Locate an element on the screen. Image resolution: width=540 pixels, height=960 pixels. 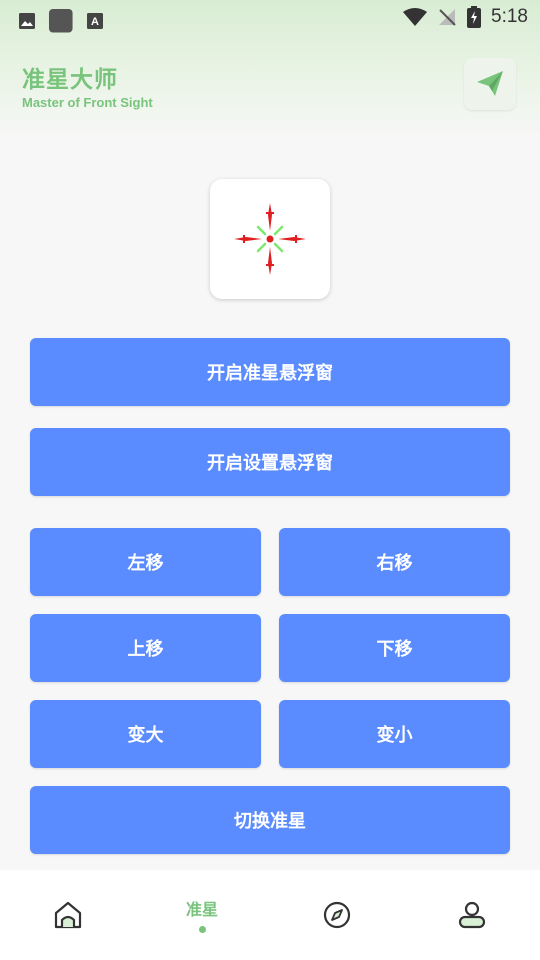
nav-crosshair: 准星 is located at coordinates (202, 915).